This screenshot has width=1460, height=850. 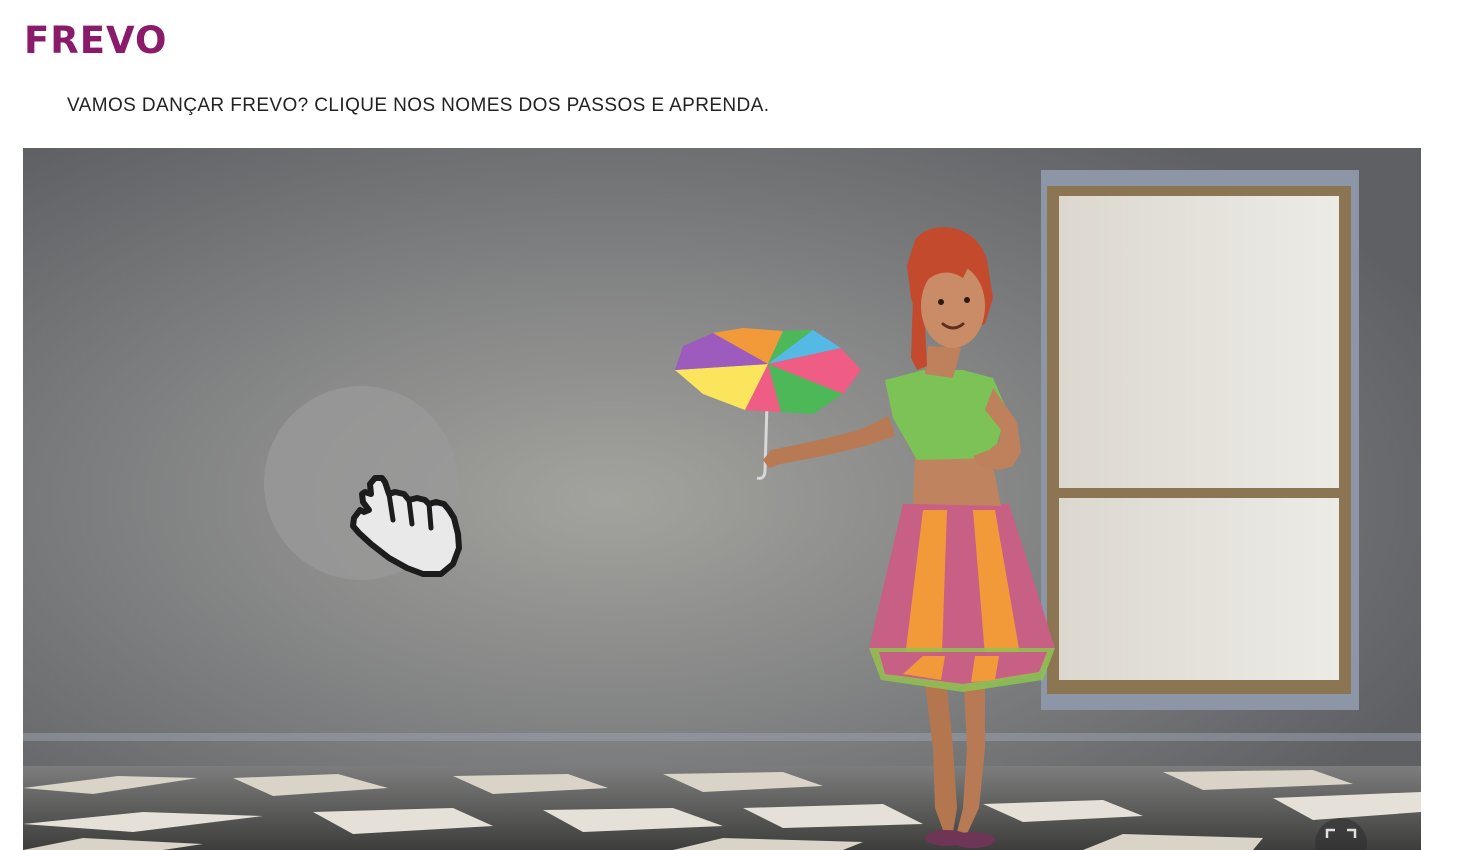 I want to click on page-title: FREVO, so click(x=96, y=40).